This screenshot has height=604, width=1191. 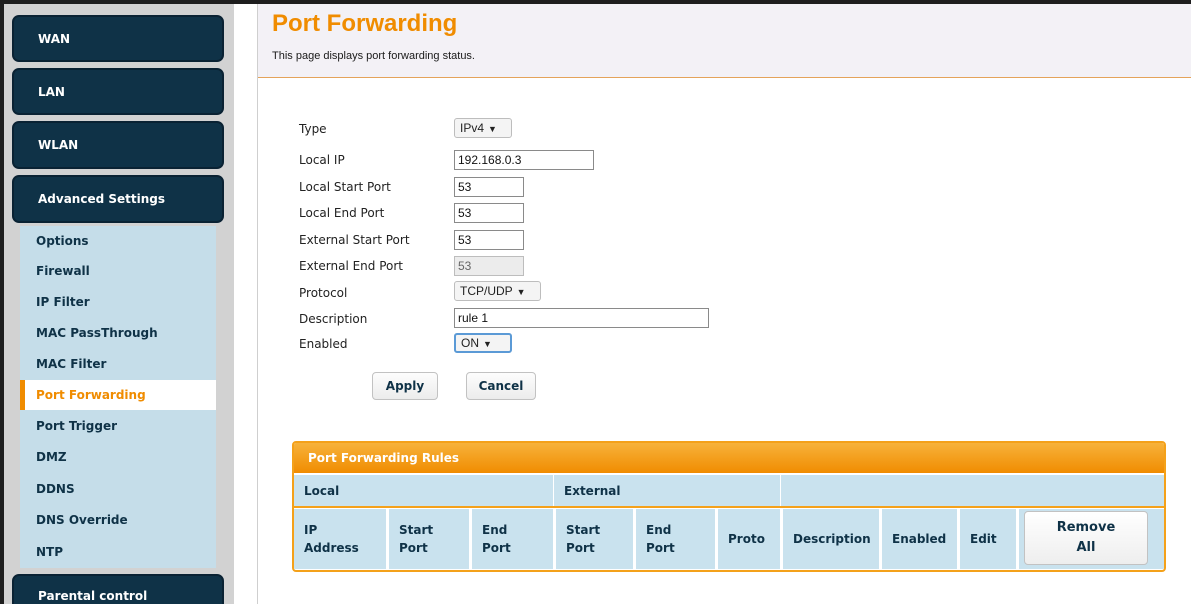 I want to click on column-local-start-port: Start Port, so click(x=429, y=539).